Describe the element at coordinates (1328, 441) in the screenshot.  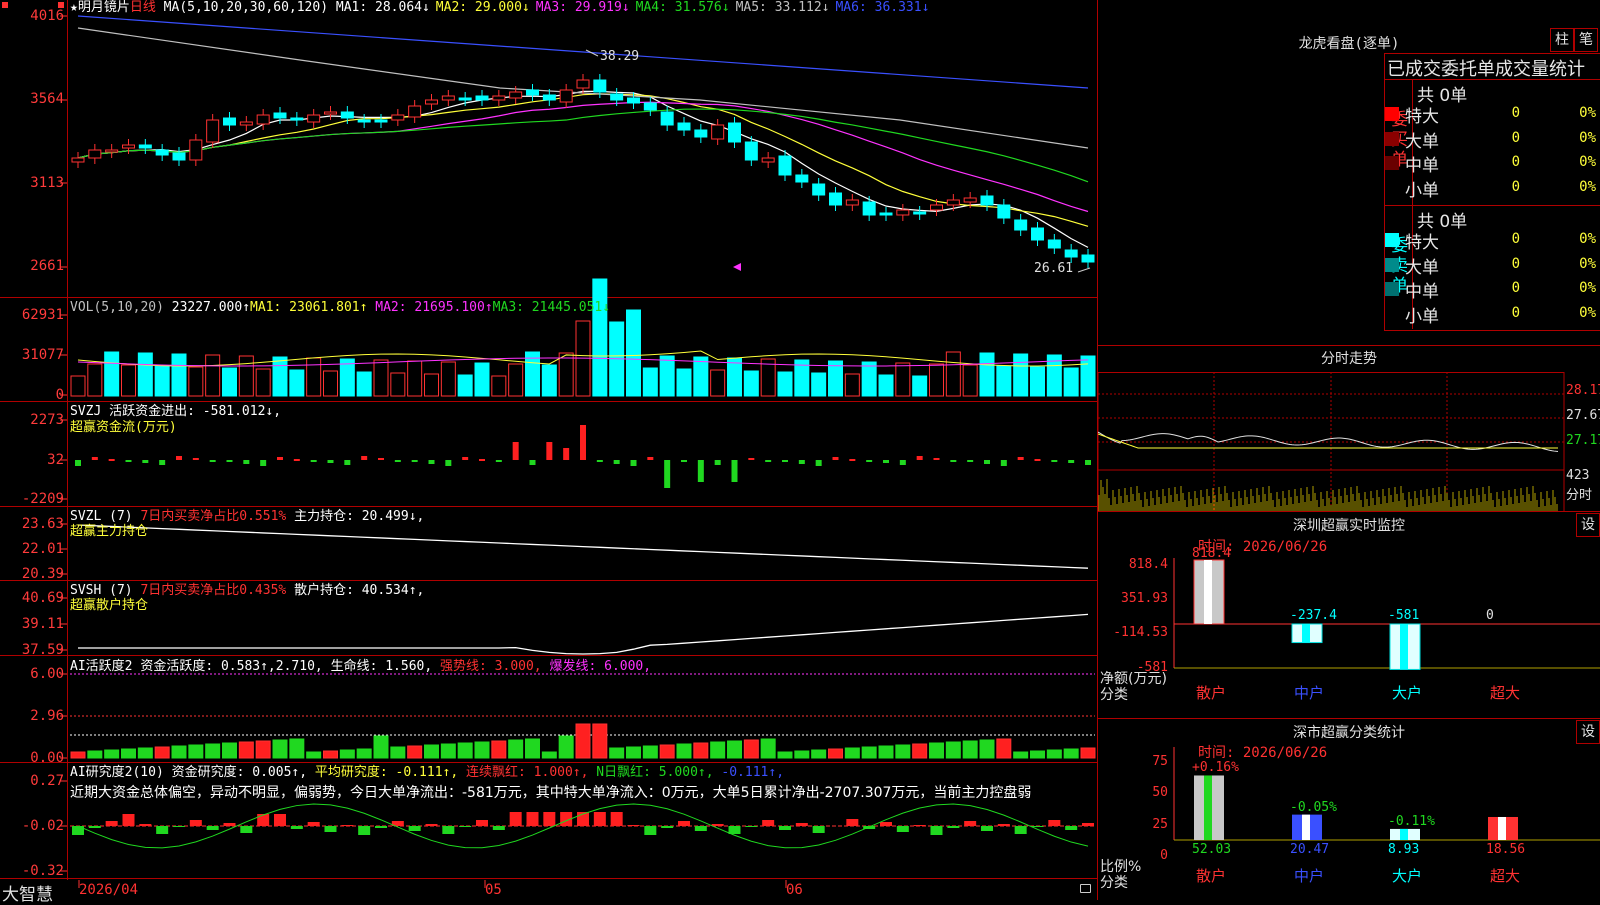
I see `intraday-avg-line` at that location.